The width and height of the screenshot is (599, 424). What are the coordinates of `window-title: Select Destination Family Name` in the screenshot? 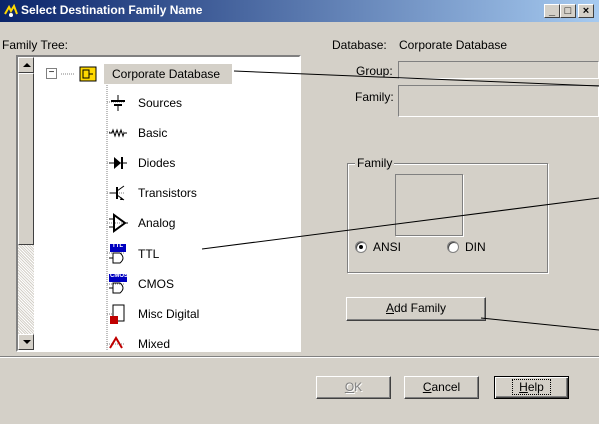 It's located at (112, 10).